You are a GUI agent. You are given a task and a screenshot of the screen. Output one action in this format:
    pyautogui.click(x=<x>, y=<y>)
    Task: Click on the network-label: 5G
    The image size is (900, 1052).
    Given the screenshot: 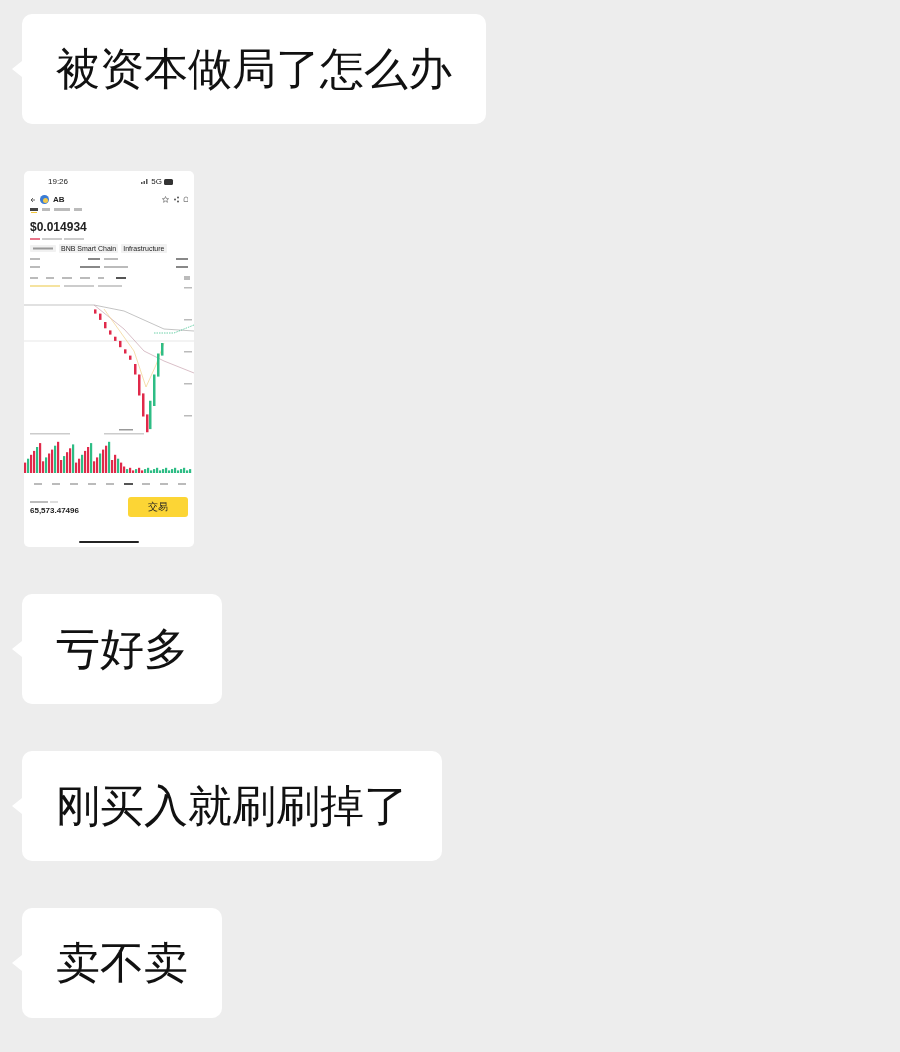 What is the action you would take?
    pyautogui.click(x=156, y=181)
    